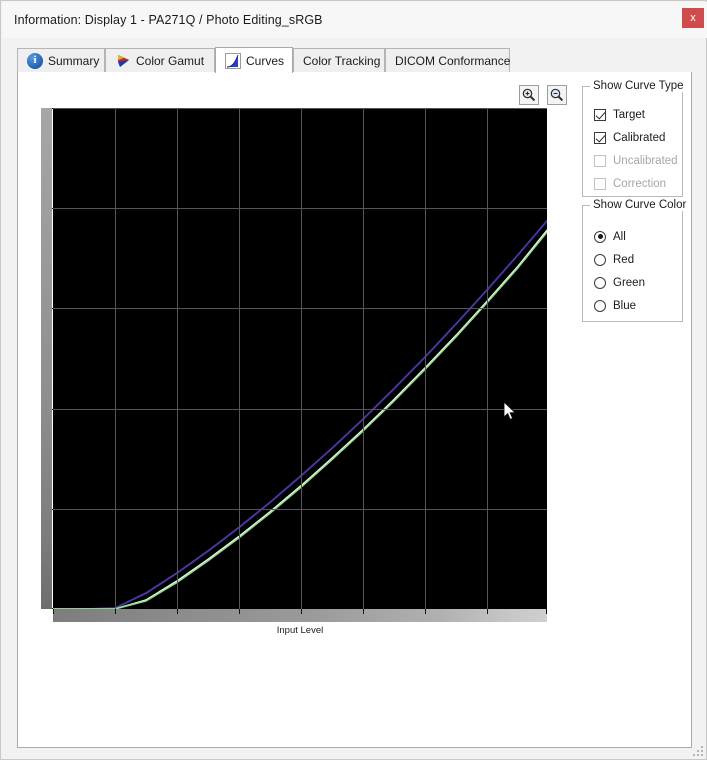 The width and height of the screenshot is (707, 760). What do you see at coordinates (600, 114) in the screenshot?
I see `checkbox-target-icon` at bounding box center [600, 114].